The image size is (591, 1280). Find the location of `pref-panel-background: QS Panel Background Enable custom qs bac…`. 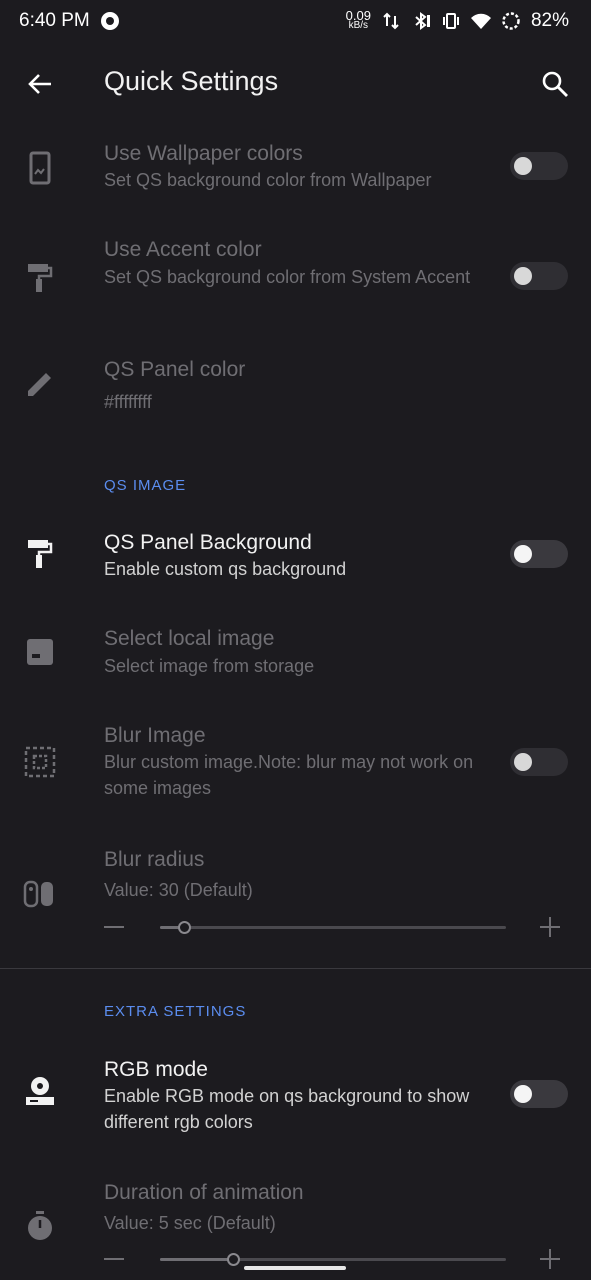

pref-panel-background: QS Panel Background Enable custom qs bac… is located at coordinates (295, 566).